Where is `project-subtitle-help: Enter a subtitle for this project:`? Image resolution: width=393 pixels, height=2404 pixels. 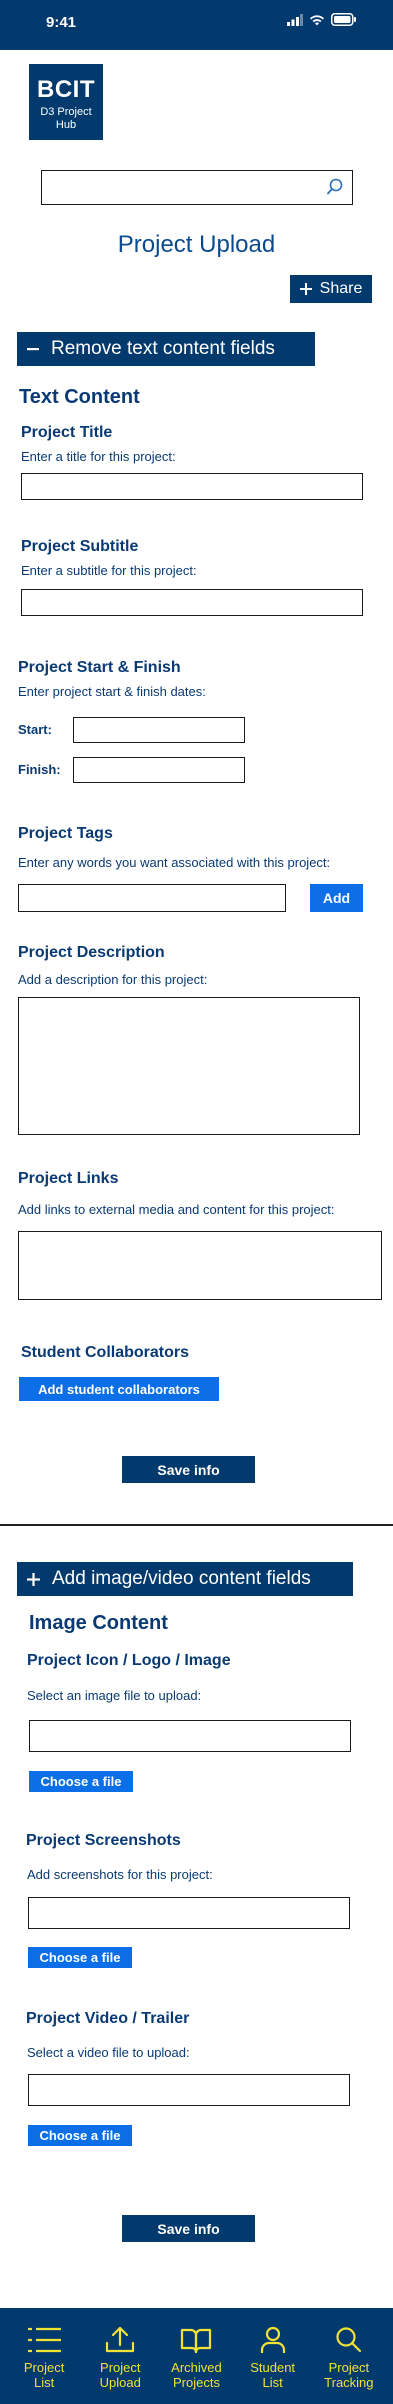
project-subtitle-help: Enter a subtitle for this project: is located at coordinates (109, 570).